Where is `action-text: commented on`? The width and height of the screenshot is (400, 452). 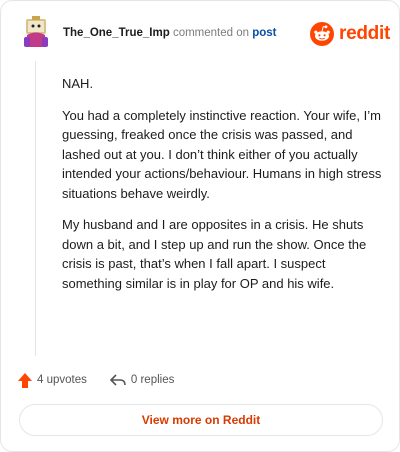
action-text: commented on is located at coordinates (211, 33).